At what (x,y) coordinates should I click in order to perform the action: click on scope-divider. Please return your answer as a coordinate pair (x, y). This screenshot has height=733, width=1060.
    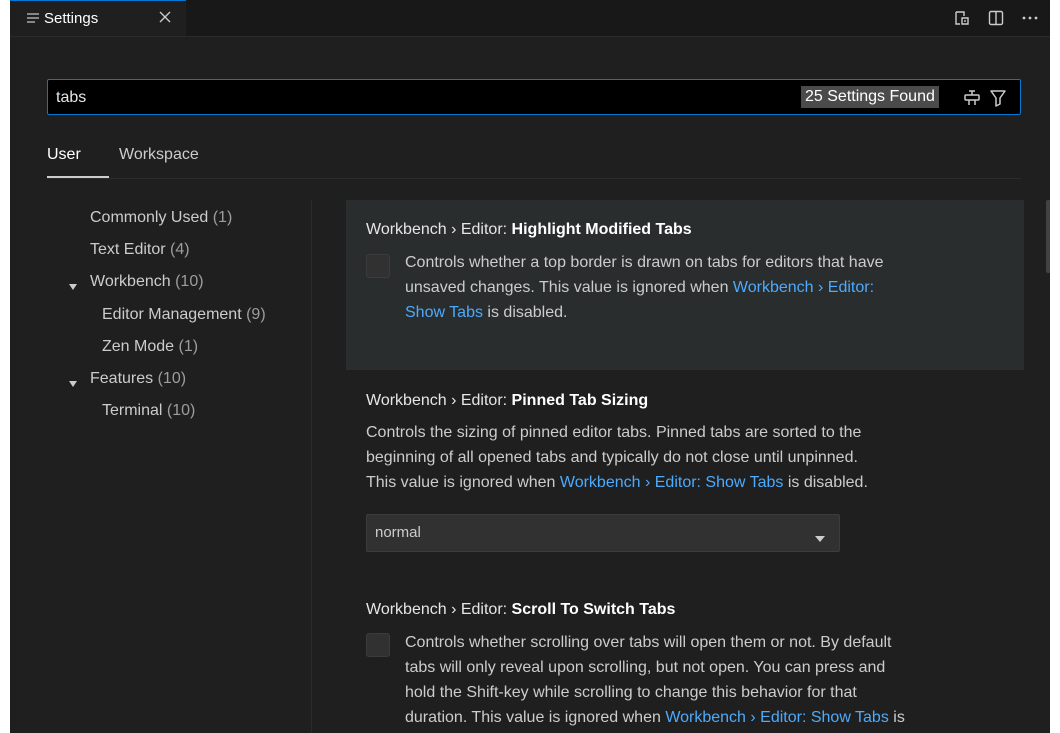
    Looking at the image, I should click on (534, 178).